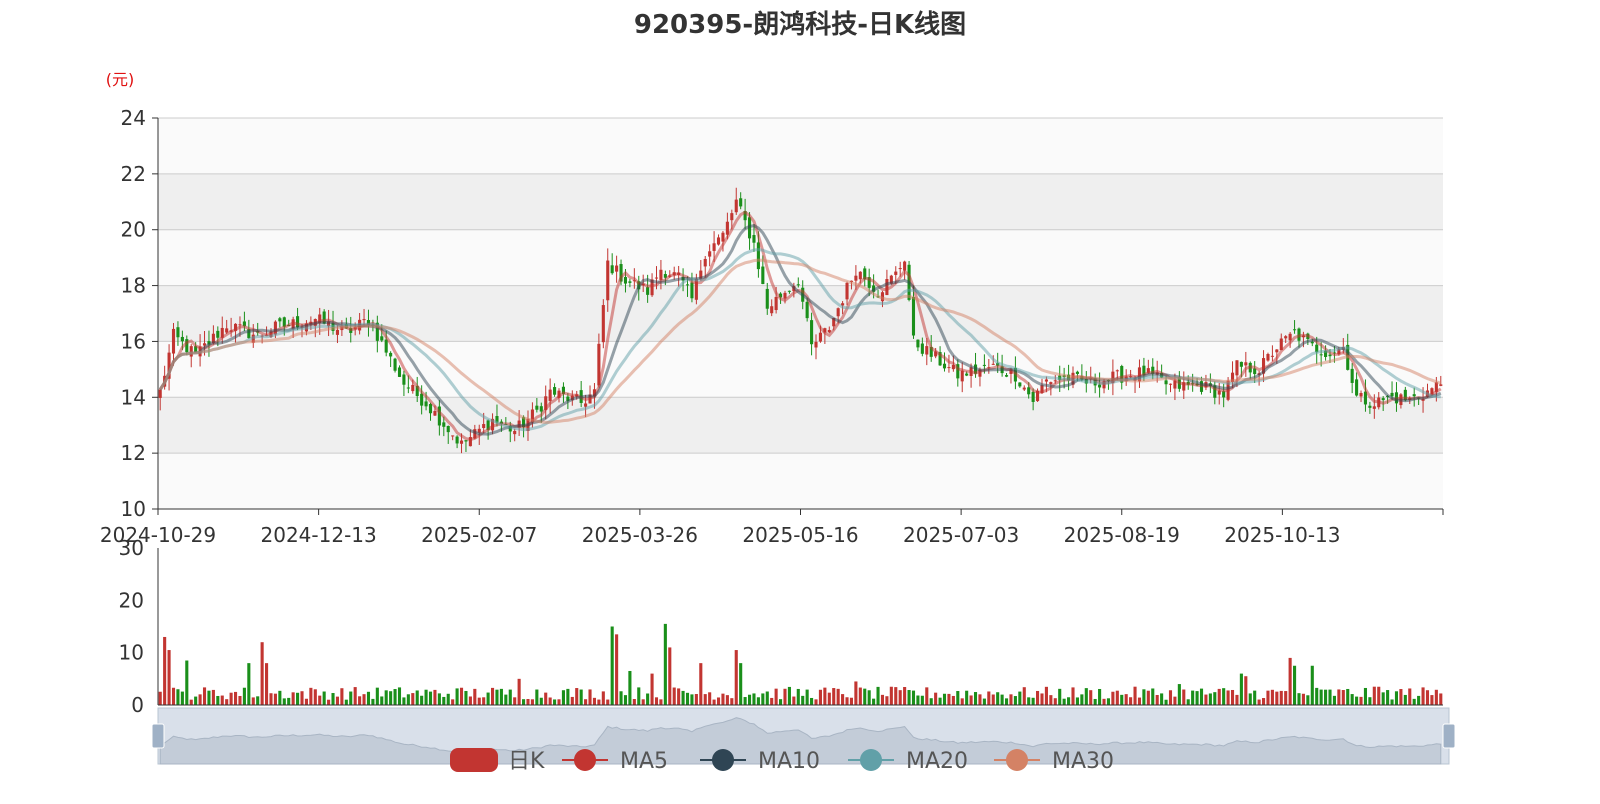  What do you see at coordinates (158, 736) in the screenshot?
I see `slider-handle-left` at bounding box center [158, 736].